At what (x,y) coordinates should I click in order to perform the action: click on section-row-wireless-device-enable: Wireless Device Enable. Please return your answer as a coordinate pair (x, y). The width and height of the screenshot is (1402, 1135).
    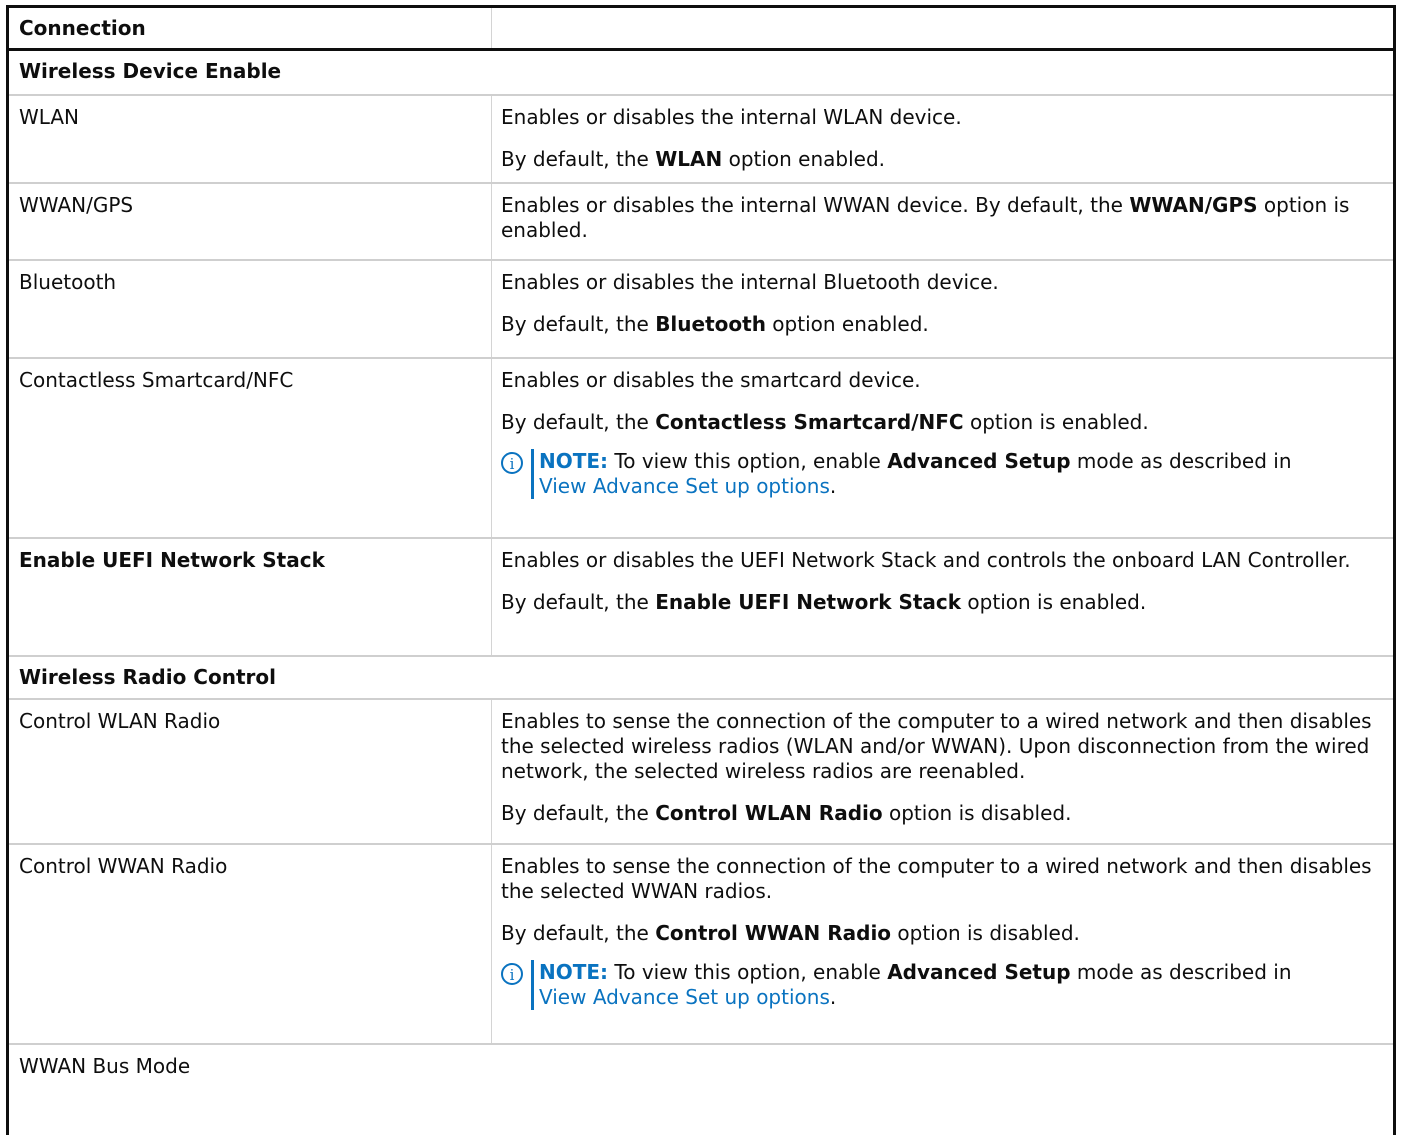
    Looking at the image, I should click on (701, 72).